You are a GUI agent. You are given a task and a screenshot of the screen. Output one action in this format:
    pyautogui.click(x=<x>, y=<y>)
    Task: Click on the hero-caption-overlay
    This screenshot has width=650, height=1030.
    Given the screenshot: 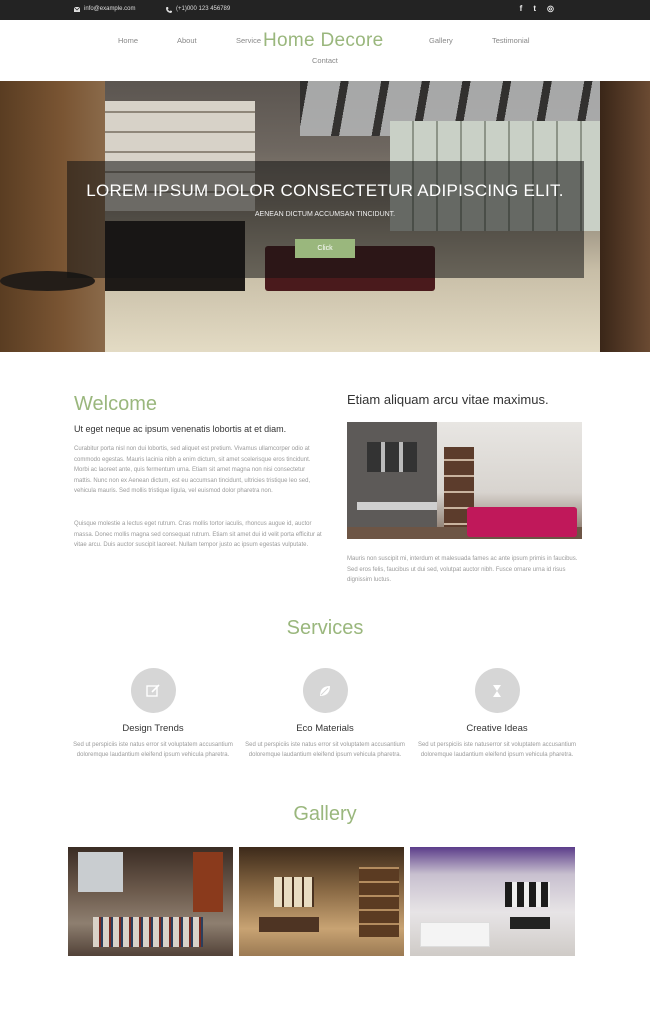 What is the action you would take?
    pyautogui.click(x=325, y=219)
    